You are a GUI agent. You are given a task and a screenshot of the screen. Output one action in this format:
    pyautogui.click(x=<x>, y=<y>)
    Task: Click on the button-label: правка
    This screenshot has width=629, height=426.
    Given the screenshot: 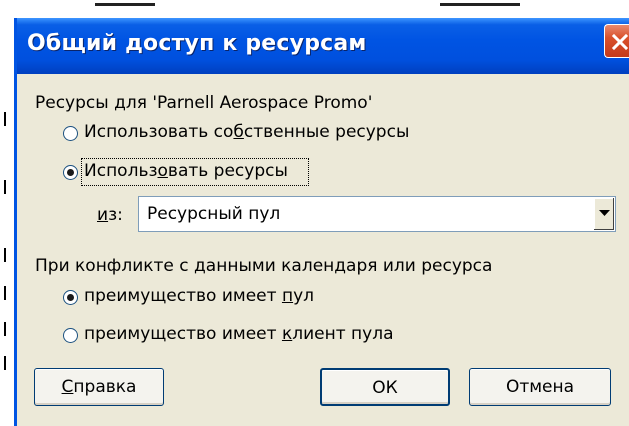 What is the action you would take?
    pyautogui.click(x=105, y=387)
    